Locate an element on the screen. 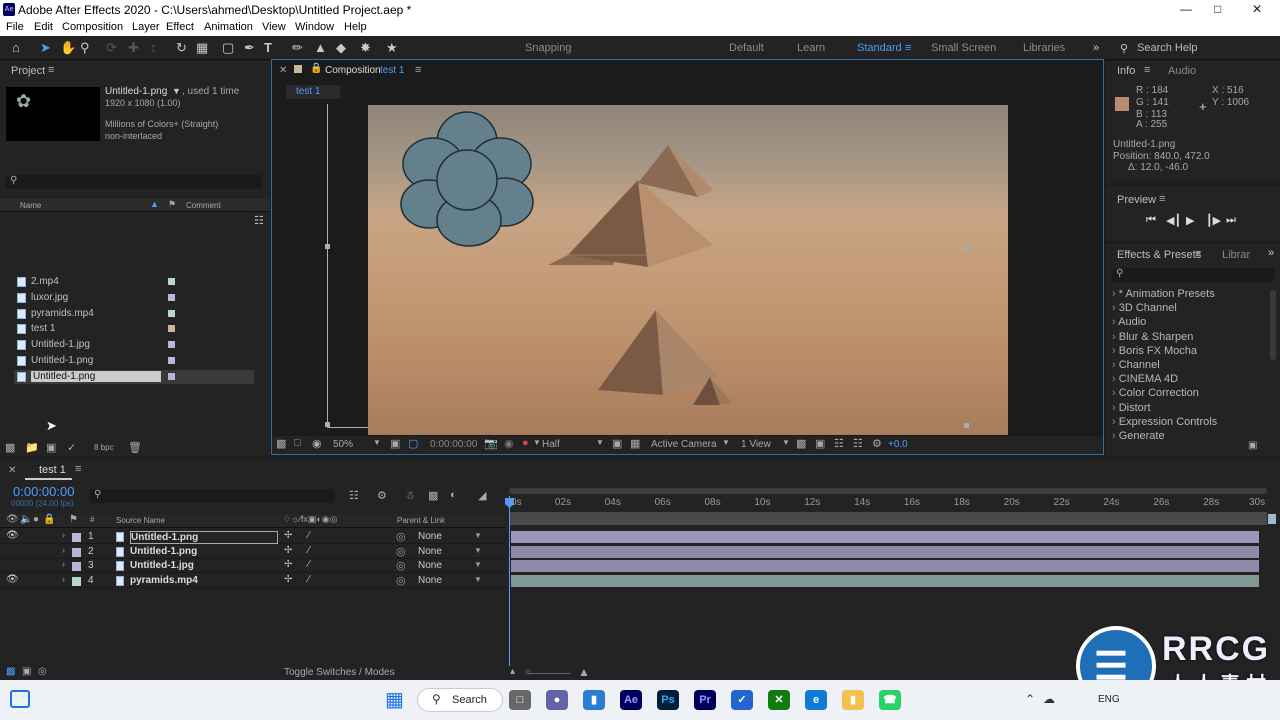 The height and width of the screenshot is (720, 1280). menu-layer: Layer is located at coordinates (146, 27).